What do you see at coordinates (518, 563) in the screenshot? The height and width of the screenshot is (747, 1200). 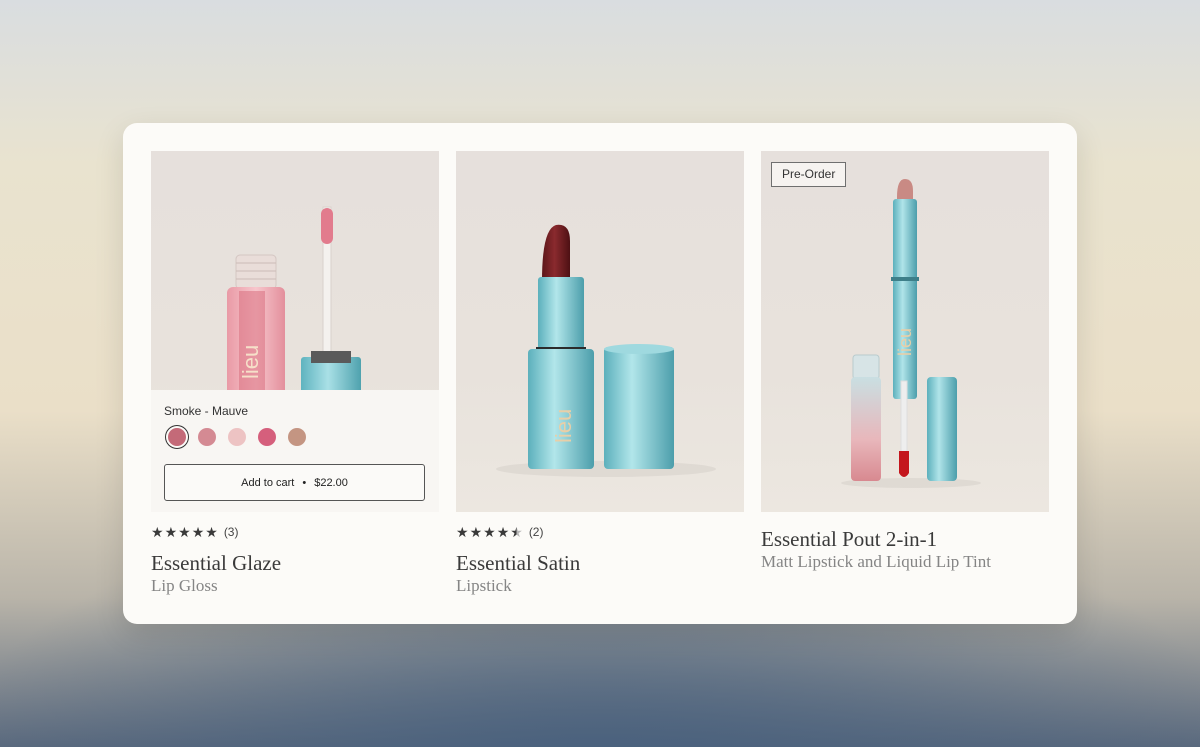 I see `product-title: Essential Satin` at bounding box center [518, 563].